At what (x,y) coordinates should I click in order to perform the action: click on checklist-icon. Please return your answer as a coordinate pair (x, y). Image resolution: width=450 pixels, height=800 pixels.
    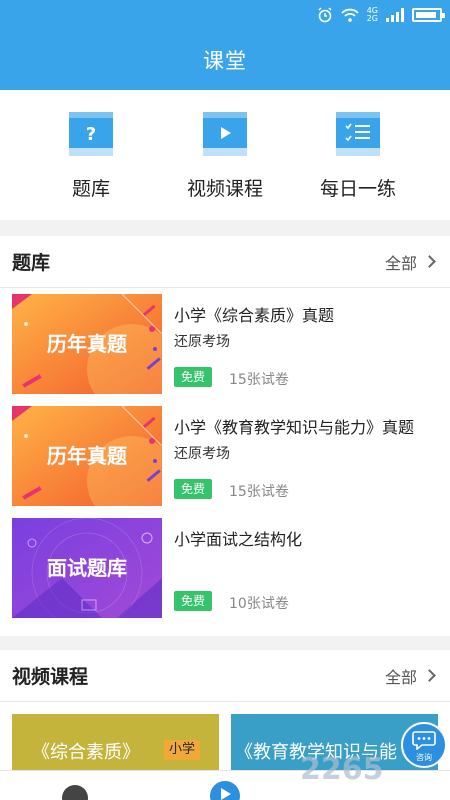
    Looking at the image, I should click on (358, 134).